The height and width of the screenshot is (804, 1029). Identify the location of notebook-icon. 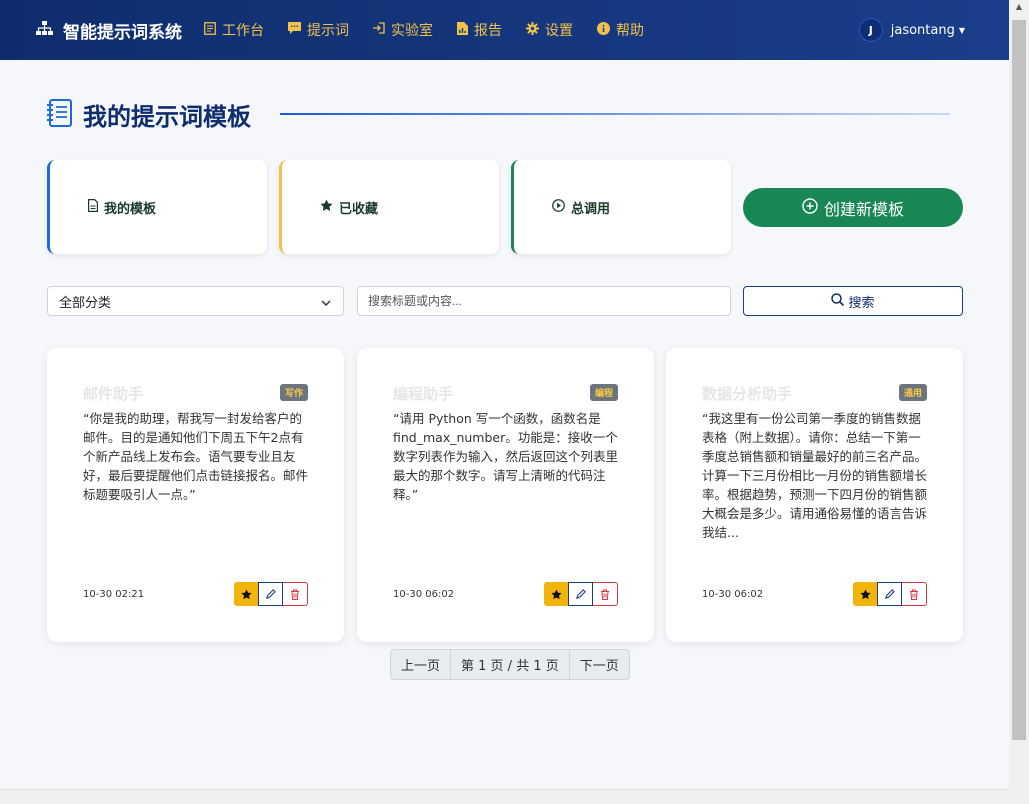
(60, 114).